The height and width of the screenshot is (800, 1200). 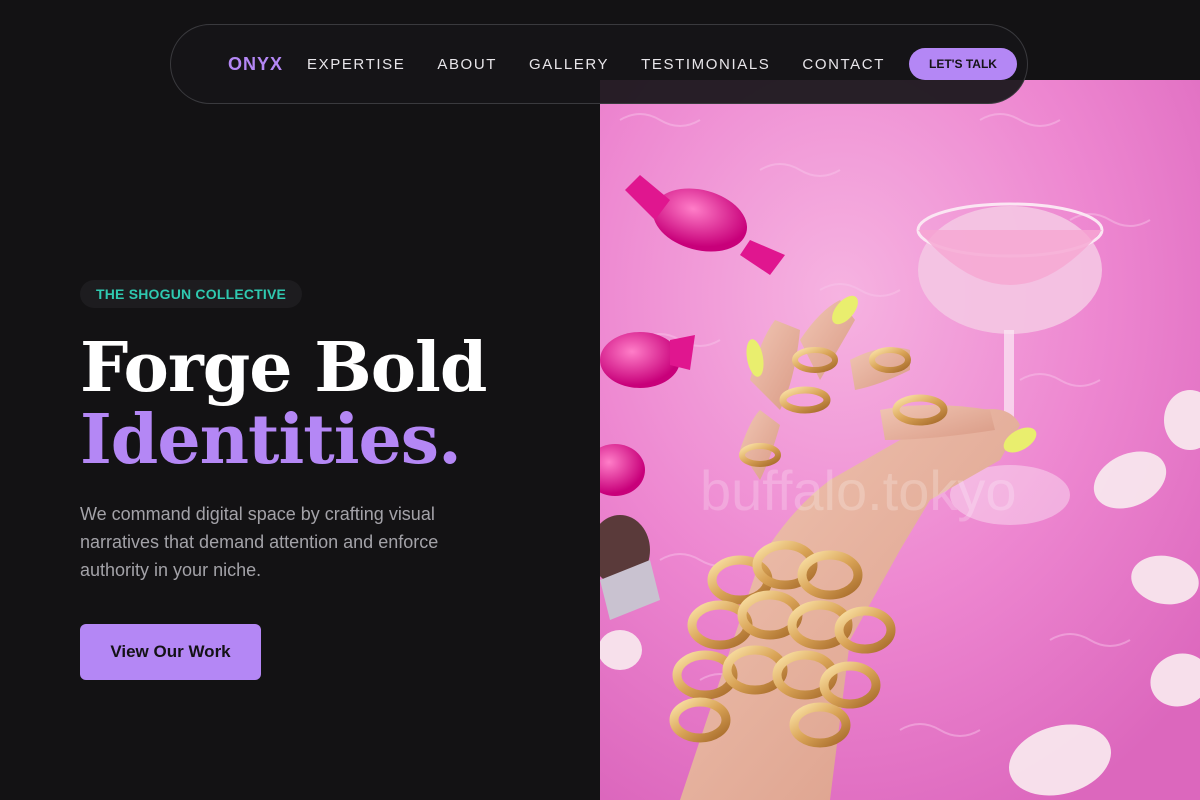 What do you see at coordinates (569, 64) in the screenshot?
I see `nav-link-gallery: GALLERY` at bounding box center [569, 64].